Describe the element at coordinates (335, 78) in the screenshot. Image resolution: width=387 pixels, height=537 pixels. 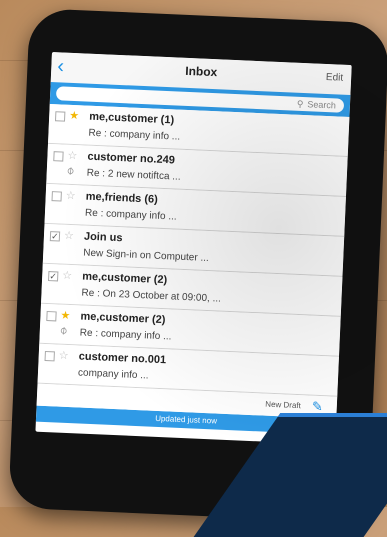
I see `edit-button: Edit` at that location.